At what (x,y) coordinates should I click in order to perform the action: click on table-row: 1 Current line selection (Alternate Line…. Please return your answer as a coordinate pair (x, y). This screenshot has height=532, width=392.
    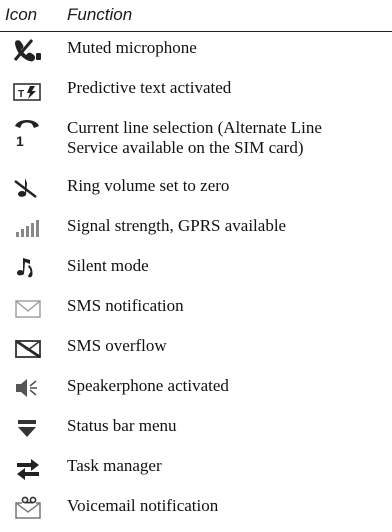
    Looking at the image, I should click on (196, 143).